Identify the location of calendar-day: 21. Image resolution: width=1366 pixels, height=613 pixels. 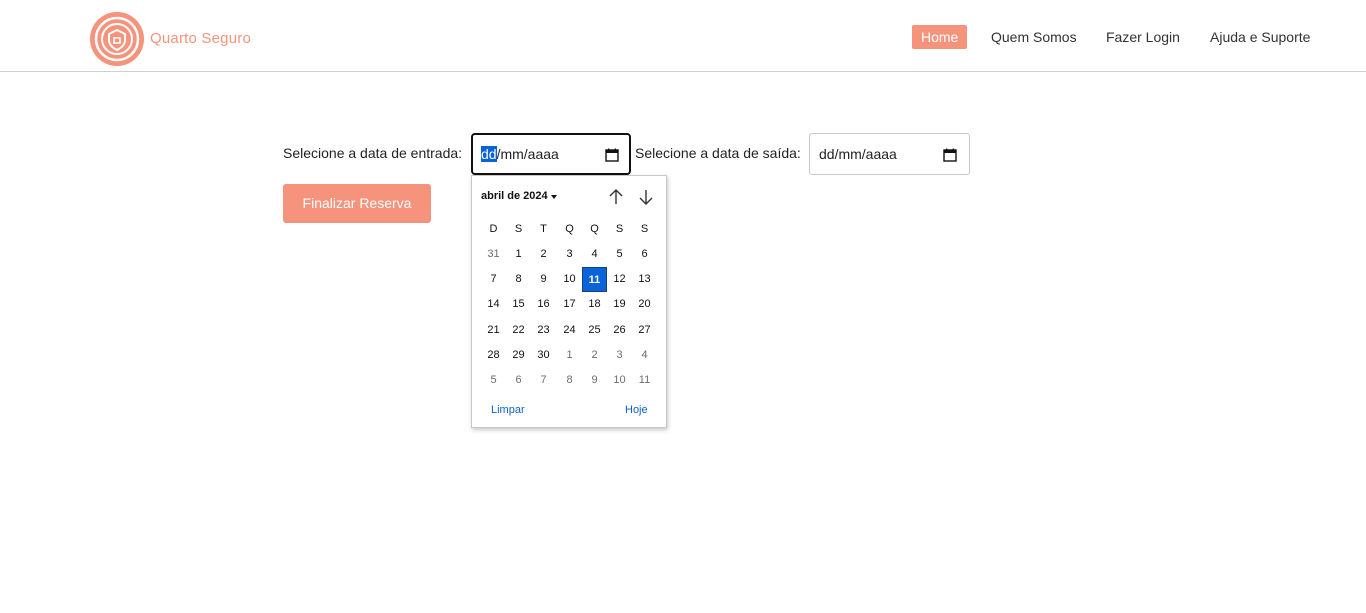
(493, 330).